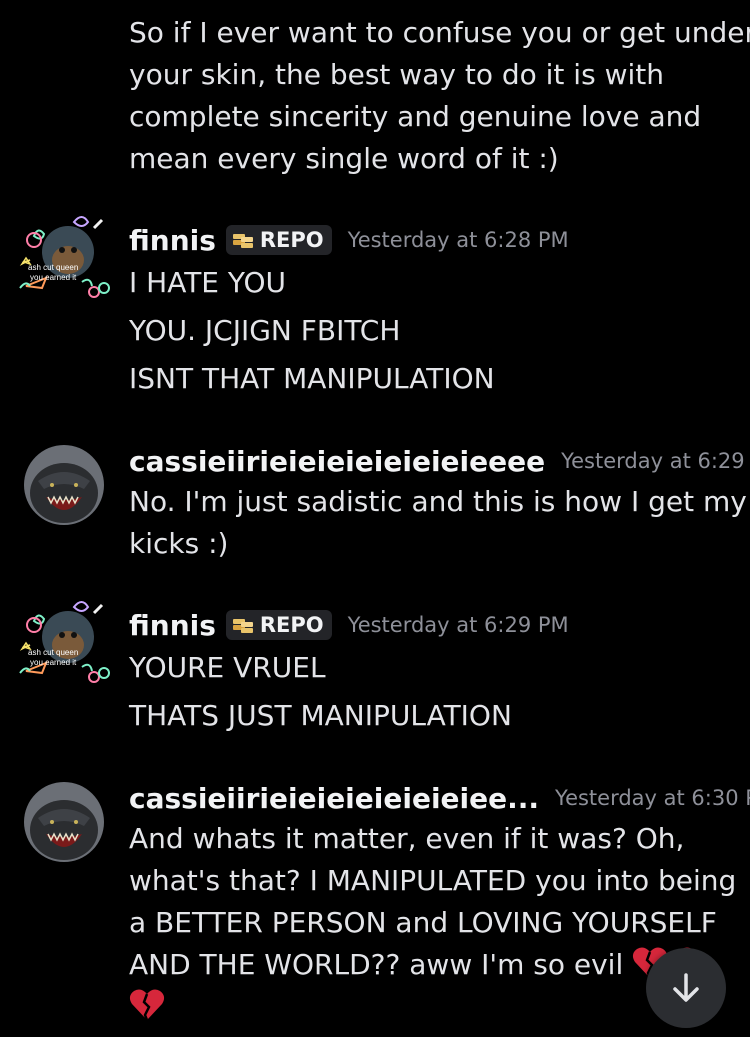  Describe the element at coordinates (415, 116) in the screenshot. I see `message-line: complete sincerity and genuine love and` at that location.